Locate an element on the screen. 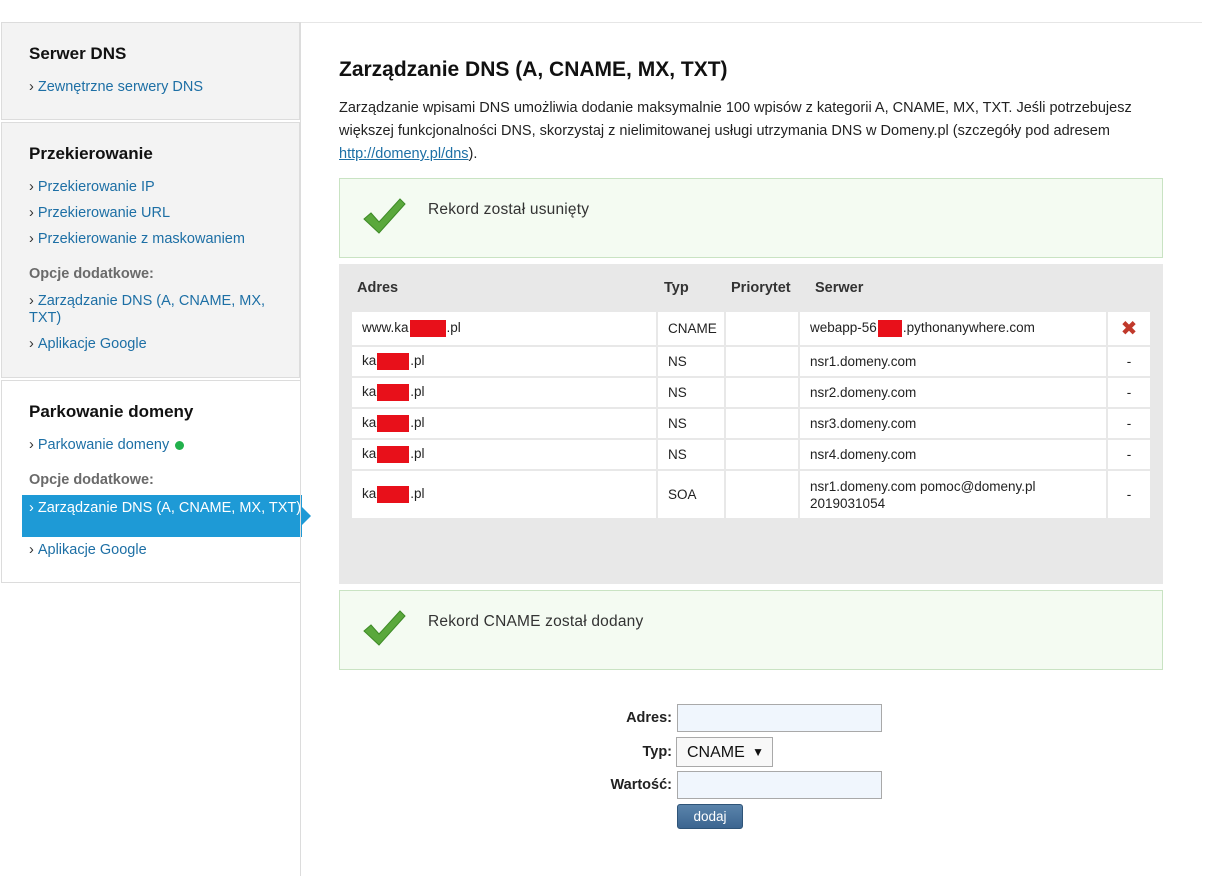  cell-server: nsr3.domeny.com is located at coordinates (954, 424).